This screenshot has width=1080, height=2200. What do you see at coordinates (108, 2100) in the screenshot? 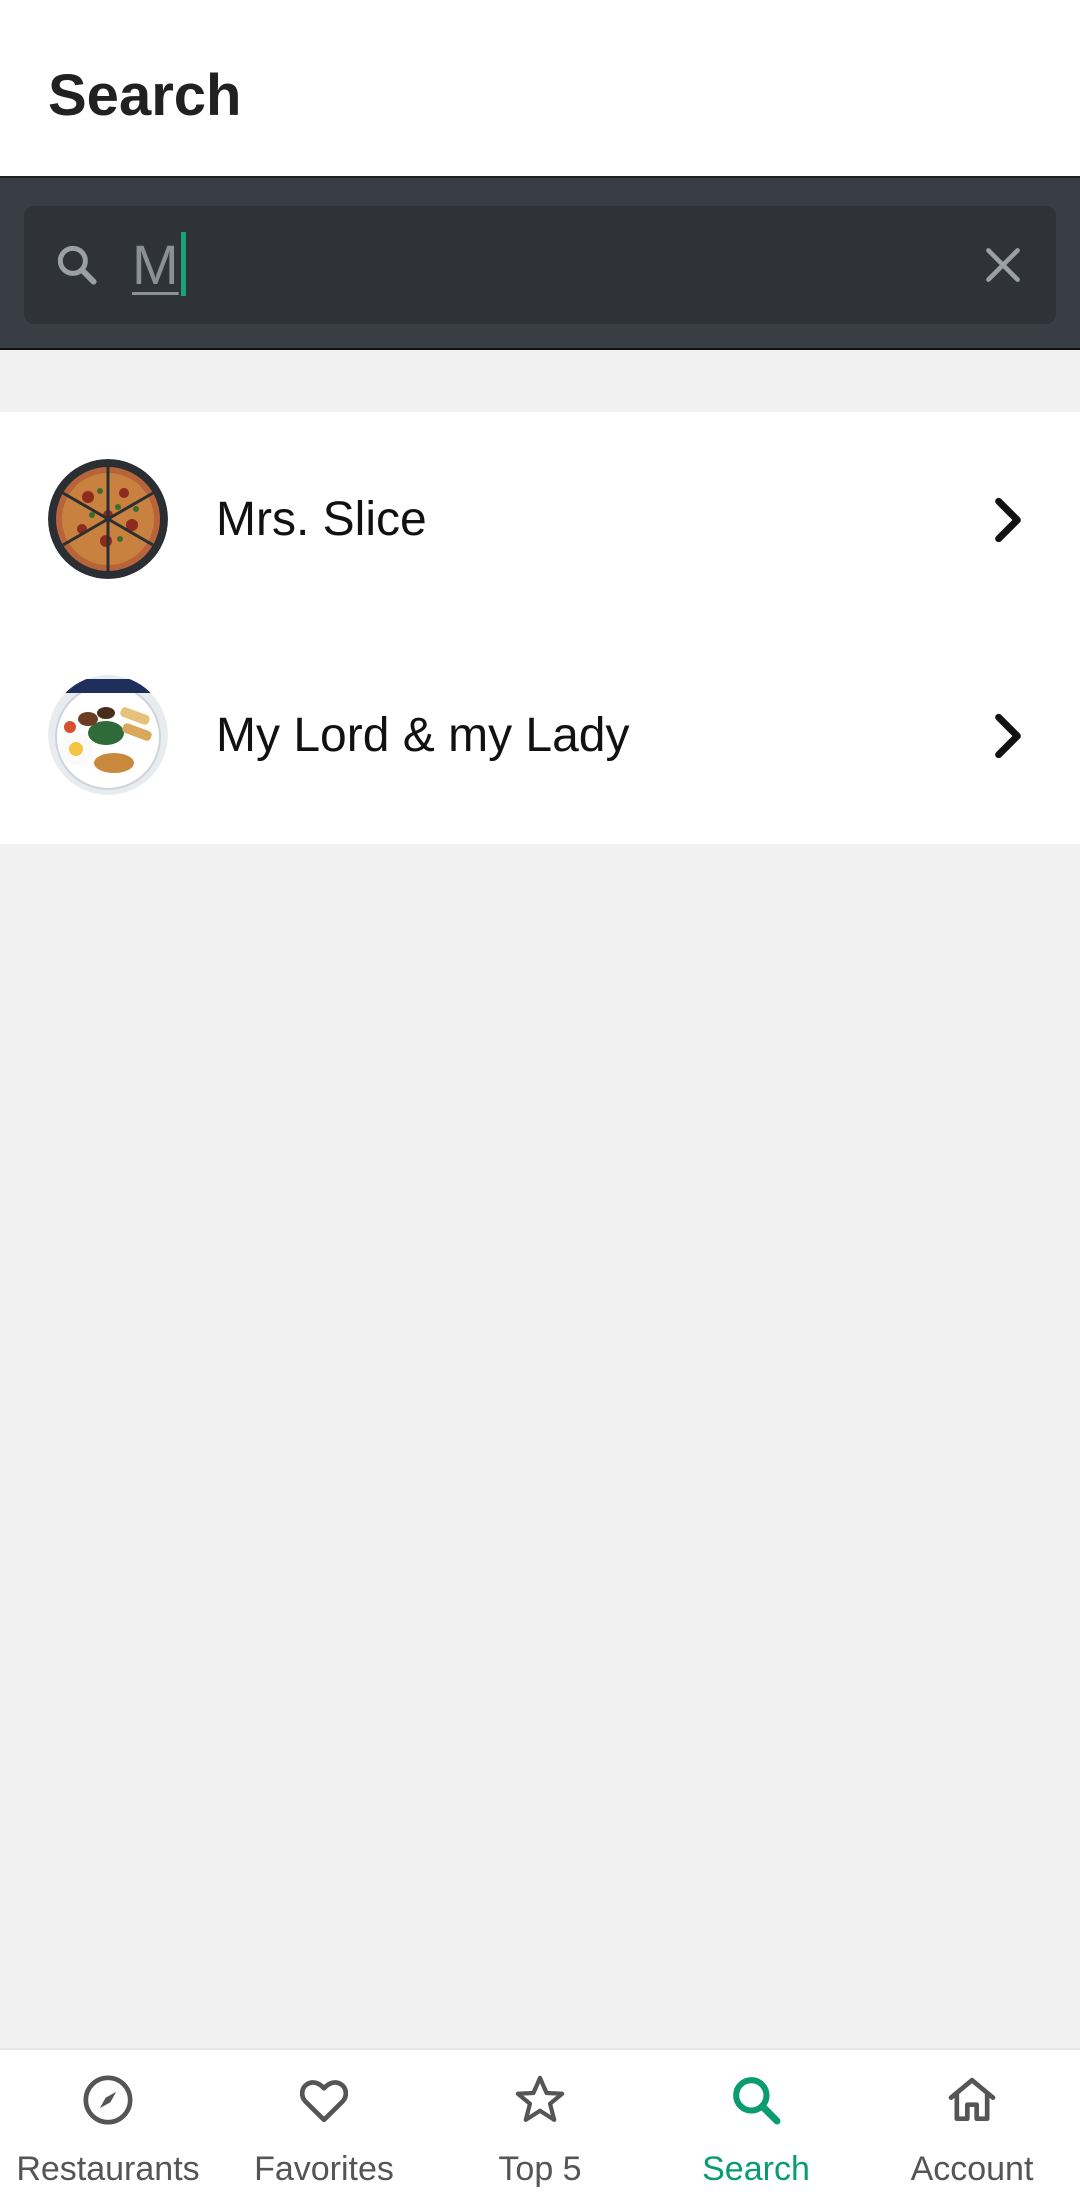
I see `compass-icon` at bounding box center [108, 2100].